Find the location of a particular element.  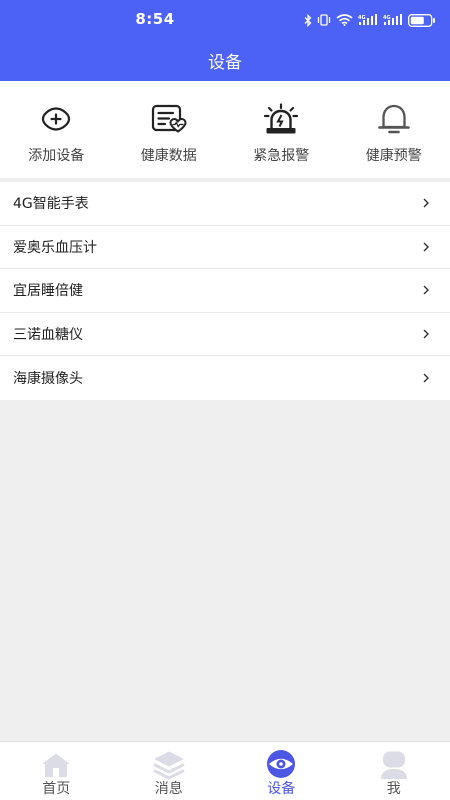

quick-emergency-alarm: 紧急报警 is located at coordinates (281, 129).